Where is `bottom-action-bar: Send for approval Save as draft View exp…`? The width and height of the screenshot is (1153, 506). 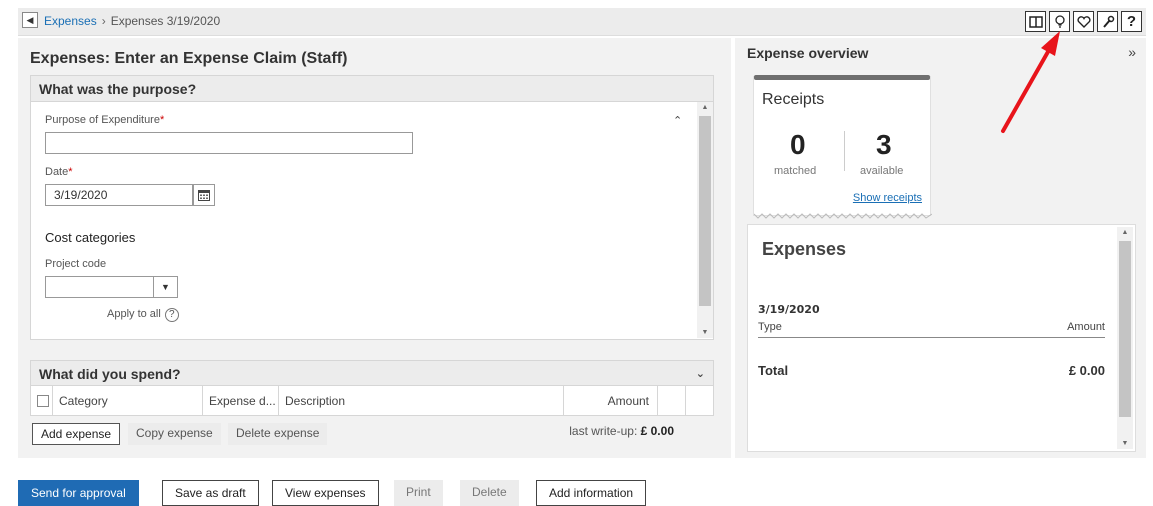 bottom-action-bar: Send for approval Save as draft View exp… is located at coordinates (576, 484).